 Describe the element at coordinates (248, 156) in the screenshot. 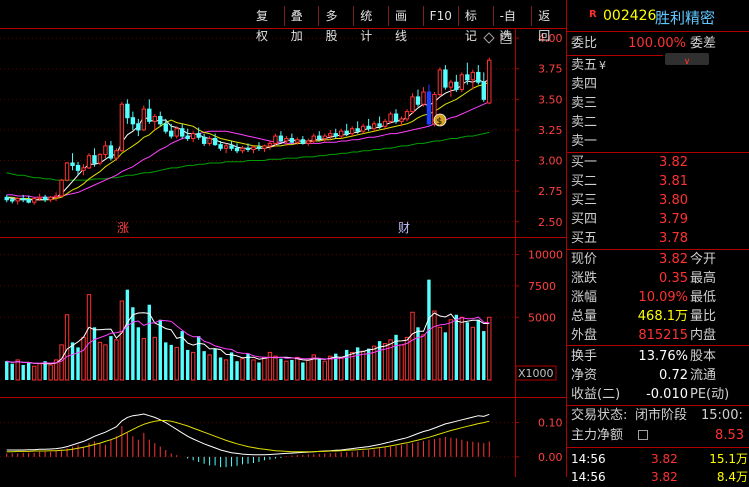

I see `ma60-line` at that location.